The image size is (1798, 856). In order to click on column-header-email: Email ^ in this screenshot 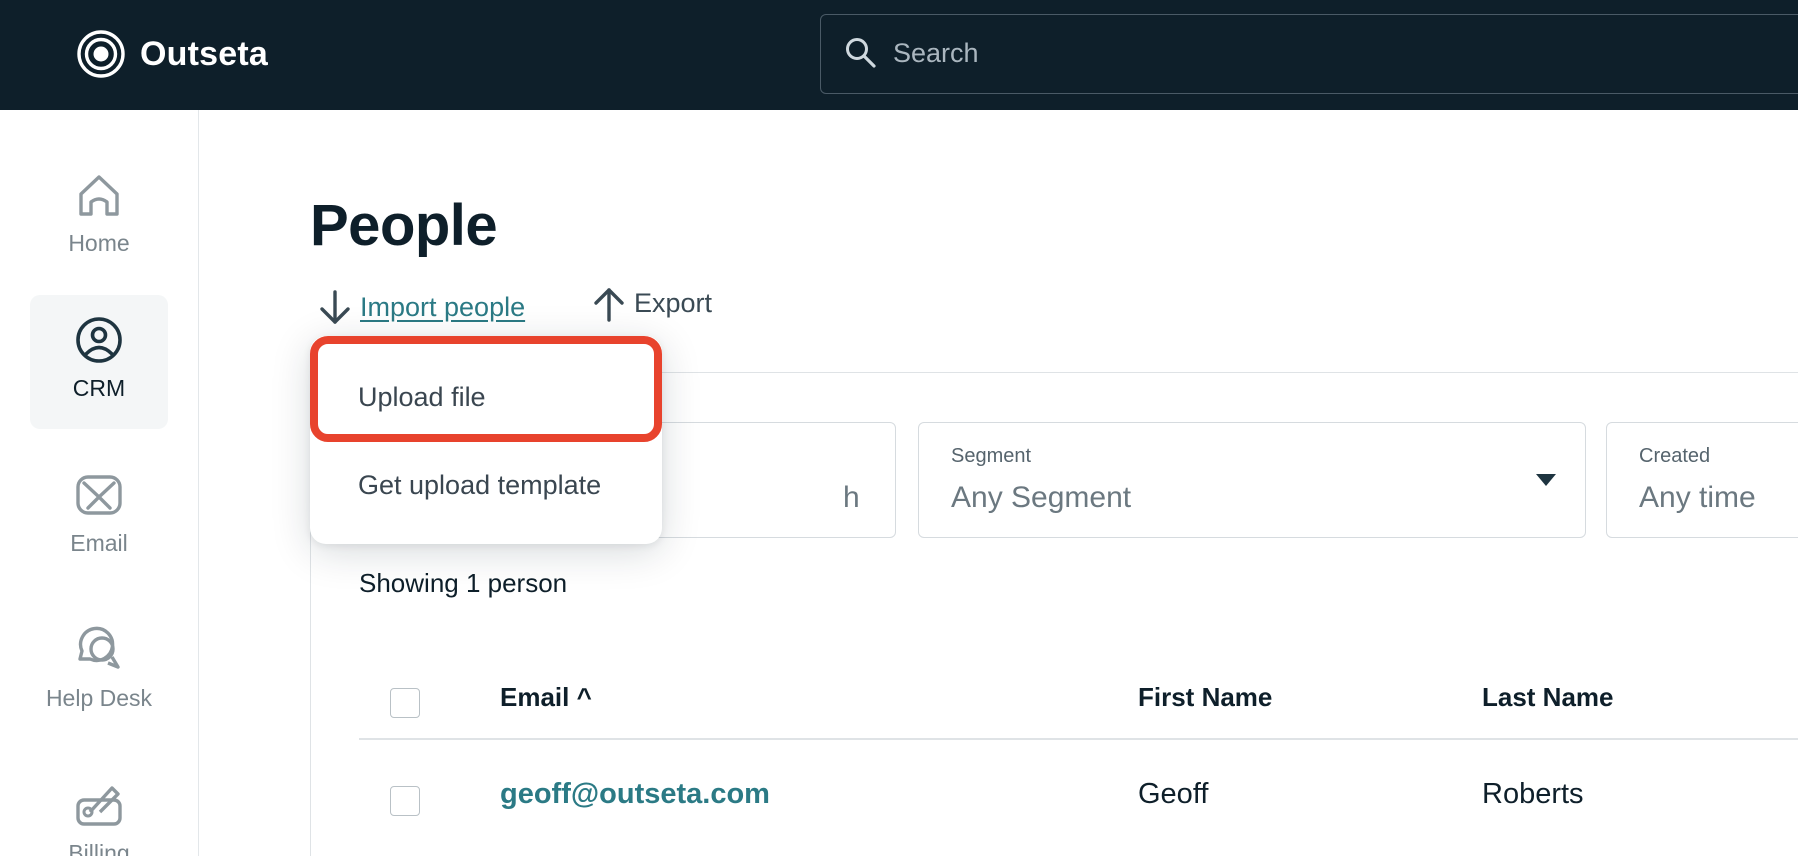, I will do `click(546, 697)`.